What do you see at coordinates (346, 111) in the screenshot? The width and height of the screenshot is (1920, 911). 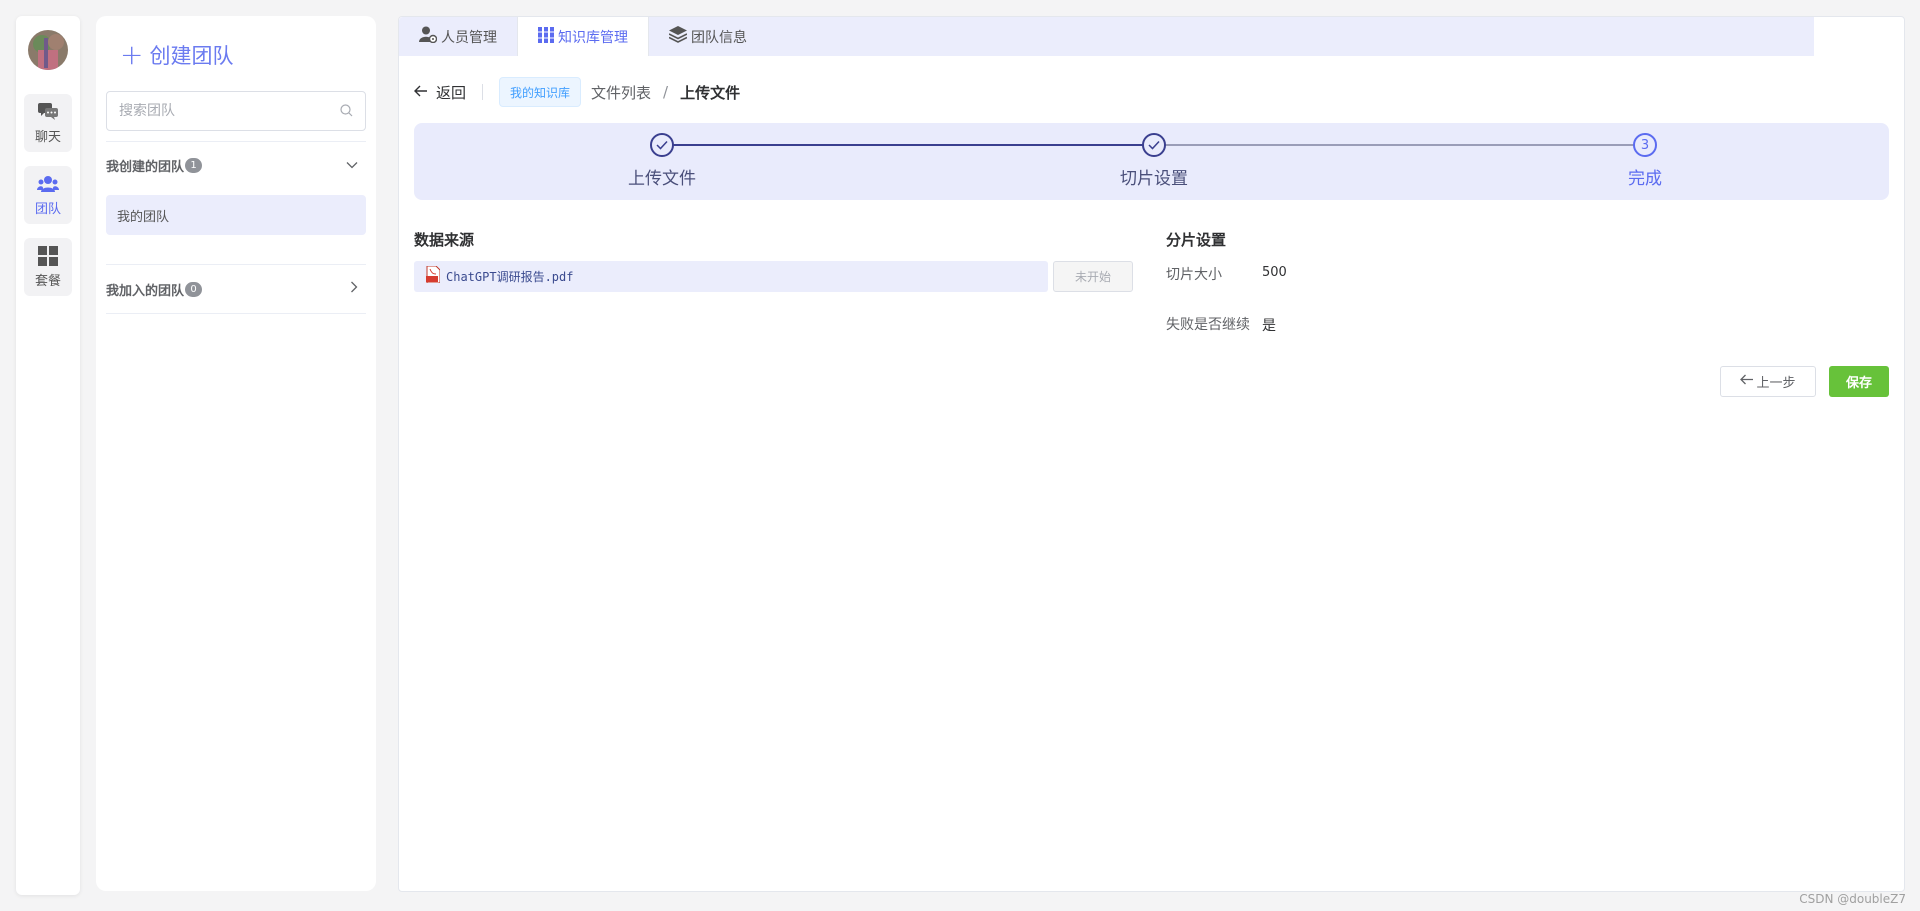 I see `search-icon` at bounding box center [346, 111].